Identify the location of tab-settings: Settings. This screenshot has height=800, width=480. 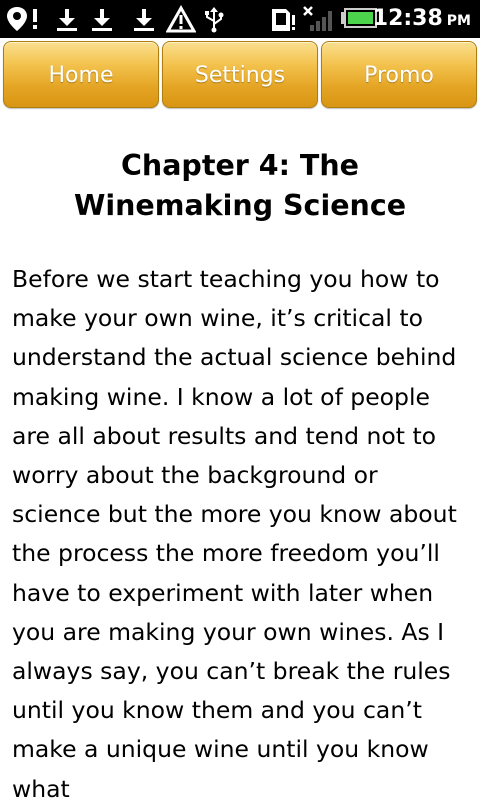
(240, 74).